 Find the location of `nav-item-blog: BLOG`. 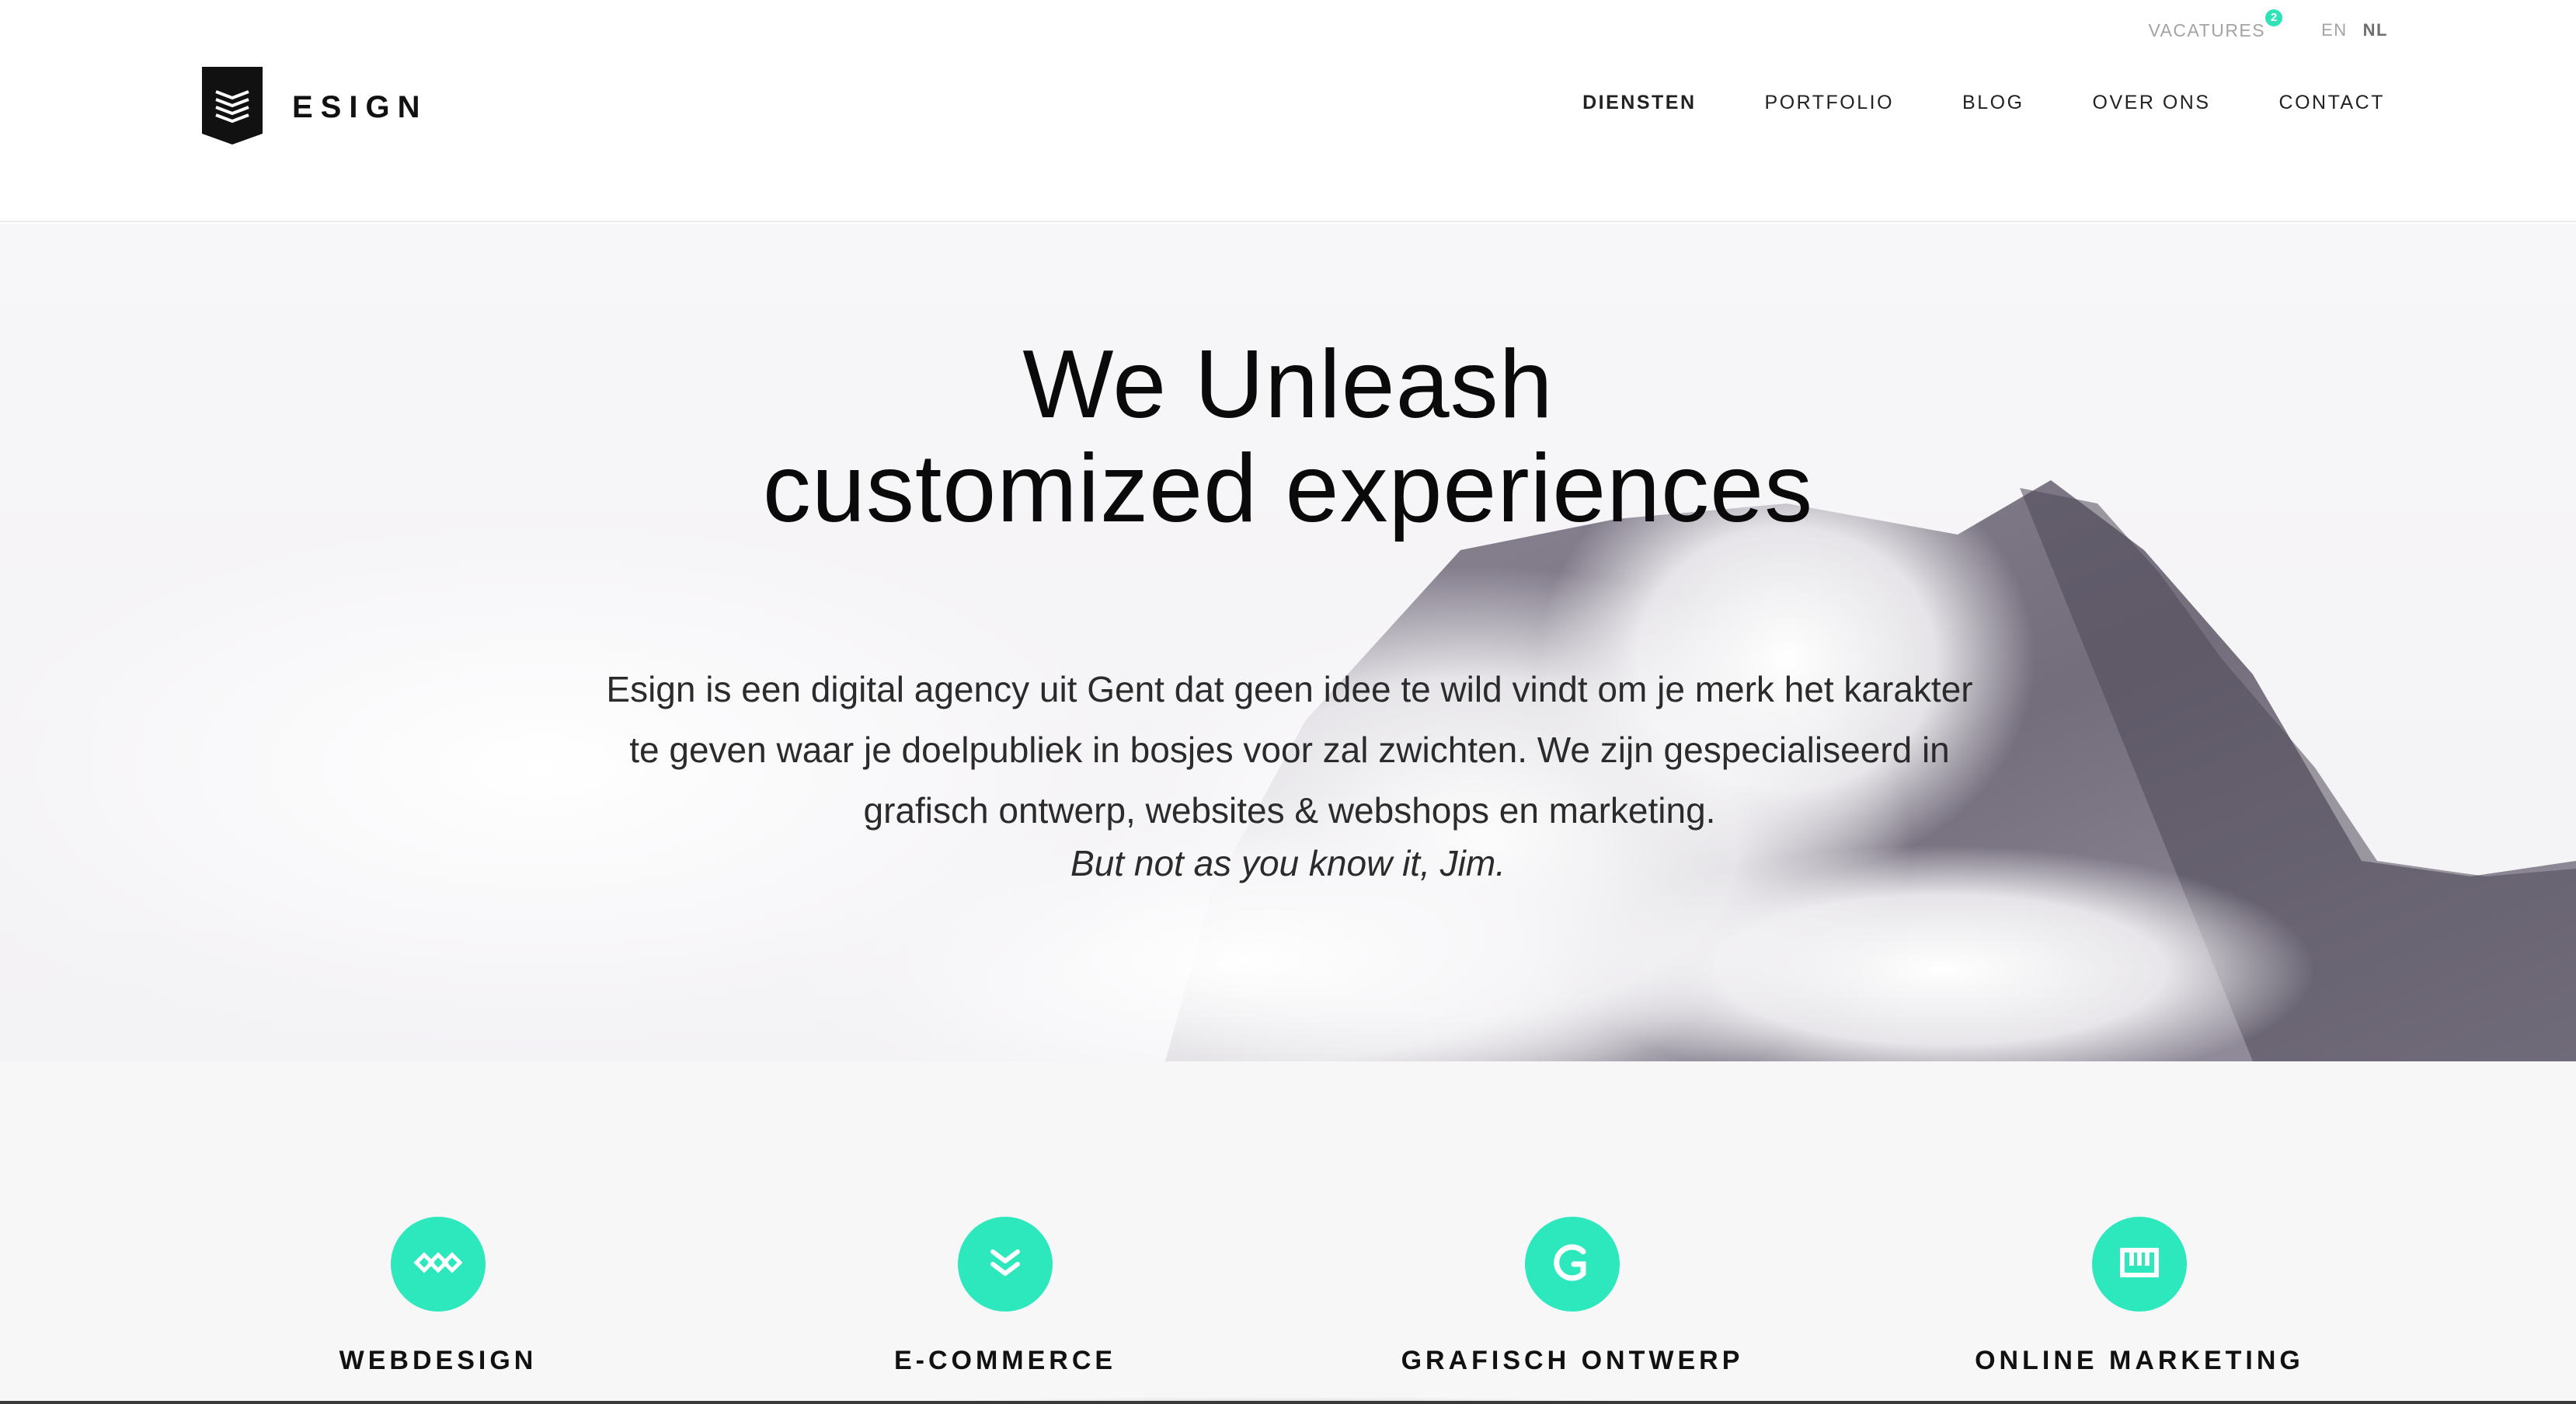

nav-item-blog: BLOG is located at coordinates (1993, 103).